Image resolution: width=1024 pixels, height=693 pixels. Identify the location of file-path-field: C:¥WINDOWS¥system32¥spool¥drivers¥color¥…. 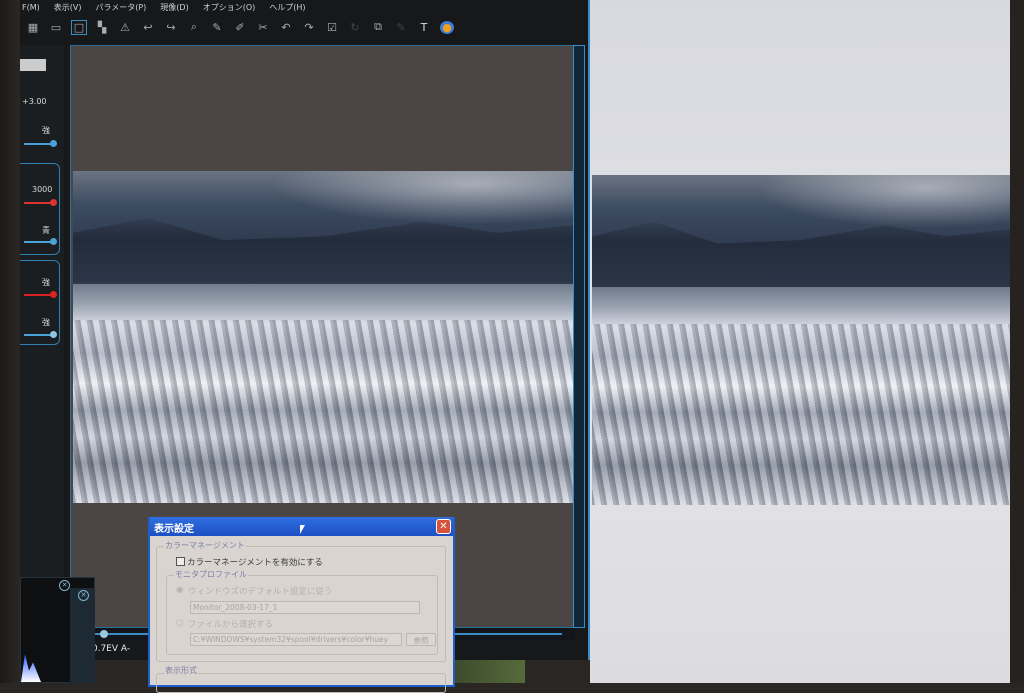
(296, 639).